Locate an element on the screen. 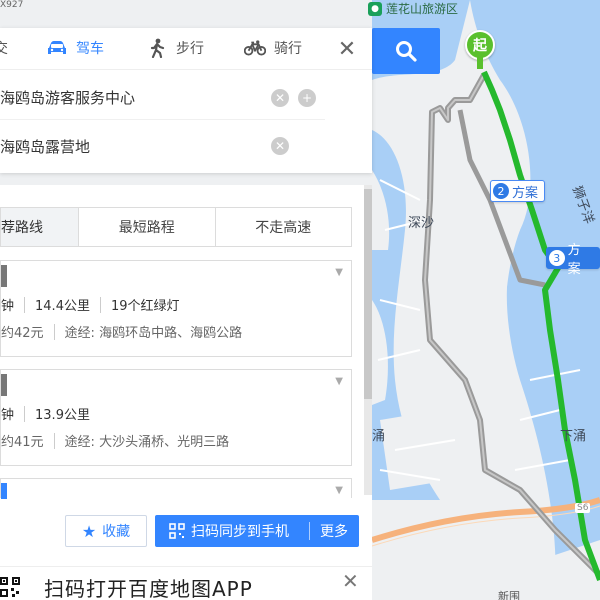 The width and height of the screenshot is (600, 600). scrollbar-thumb is located at coordinates (368, 294).